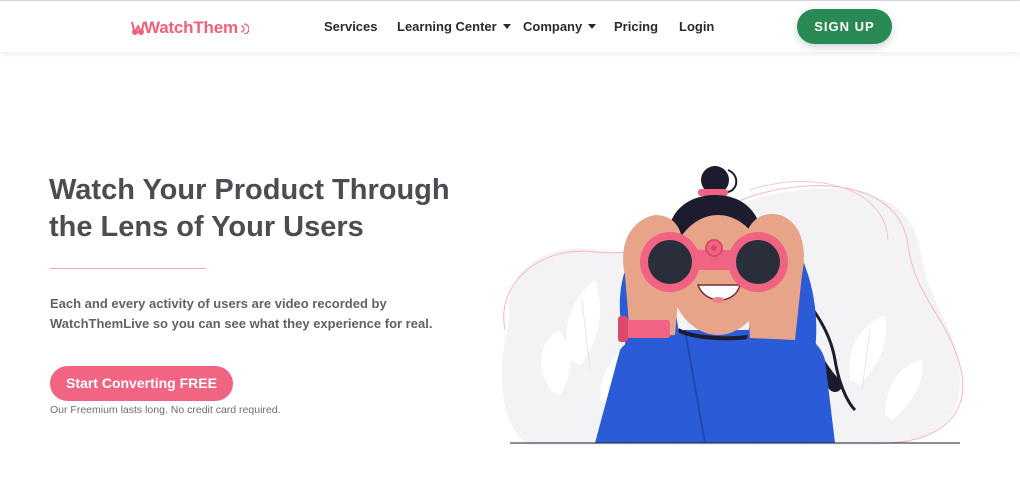 Image resolution: width=1020 pixels, height=484 pixels. I want to click on nav-company: Company, so click(560, 26).